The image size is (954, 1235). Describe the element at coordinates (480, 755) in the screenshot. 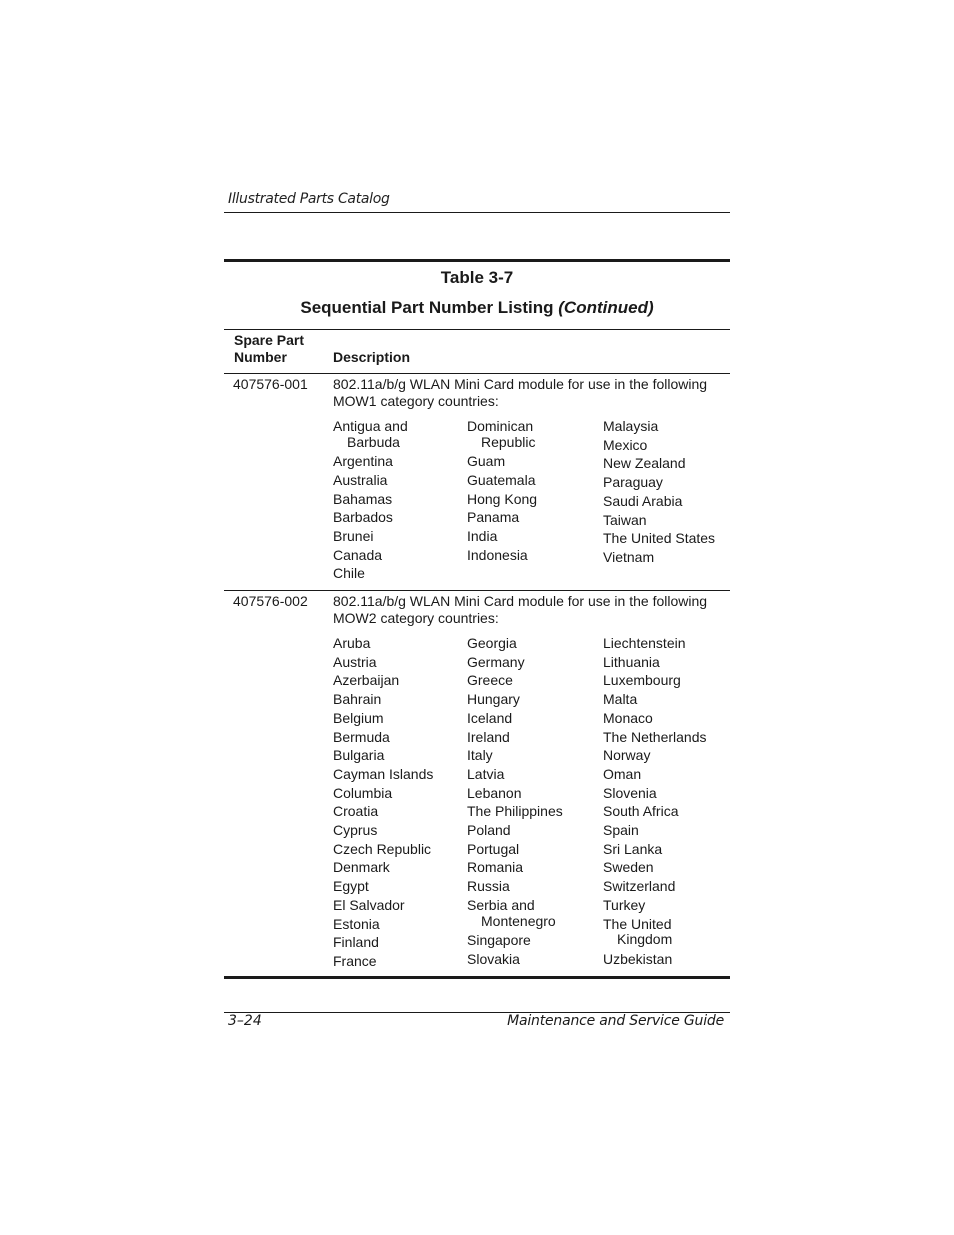

I see `country-name: Italy` at that location.